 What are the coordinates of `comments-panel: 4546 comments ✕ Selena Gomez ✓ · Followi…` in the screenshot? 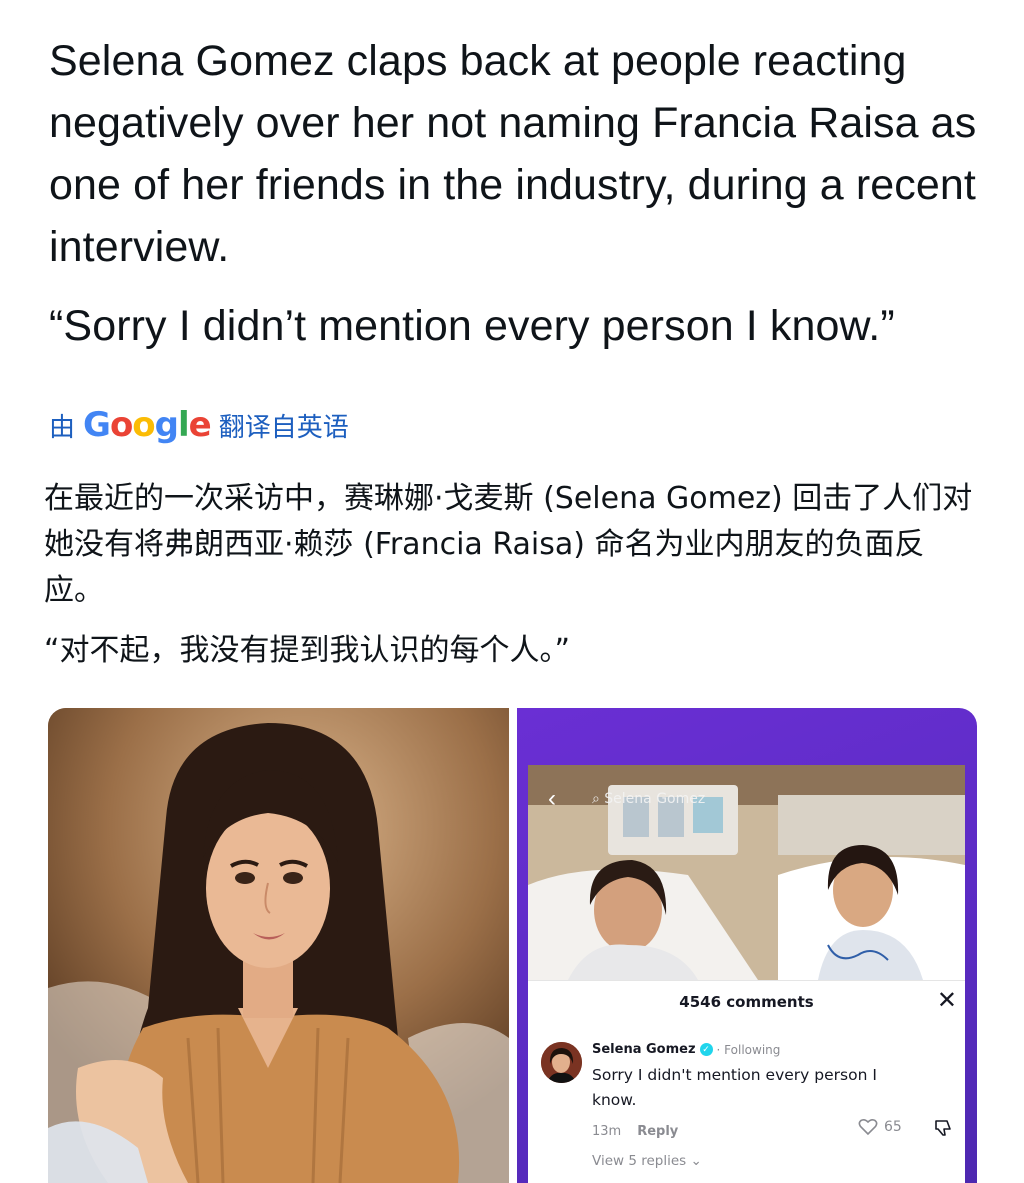 It's located at (746, 1081).